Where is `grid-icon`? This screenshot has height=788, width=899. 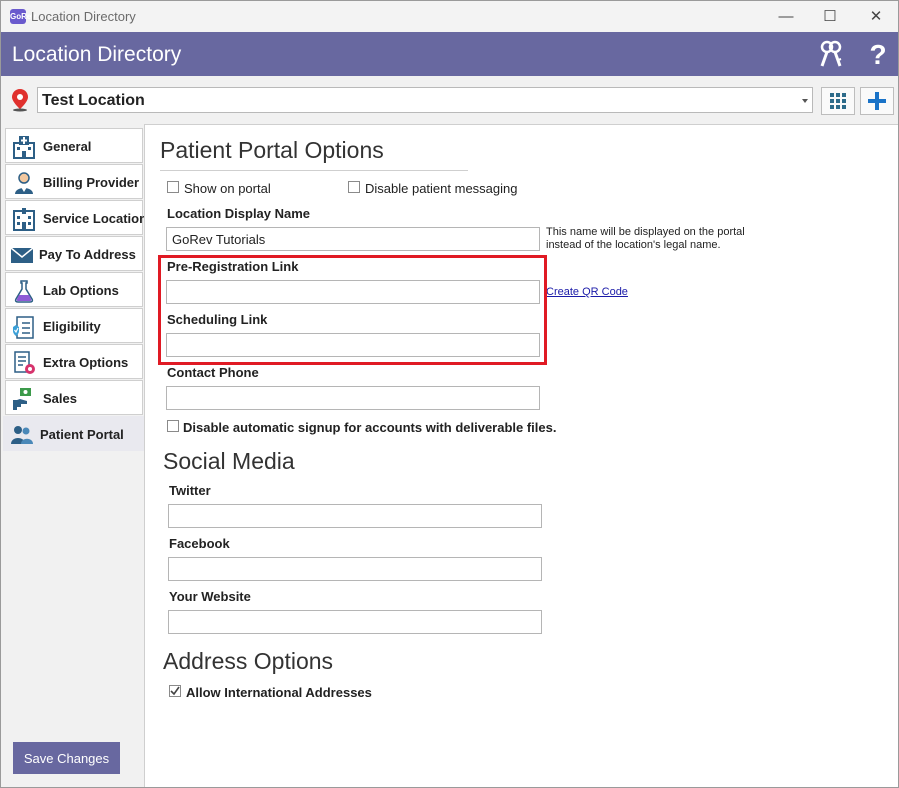
grid-icon is located at coordinates (838, 101).